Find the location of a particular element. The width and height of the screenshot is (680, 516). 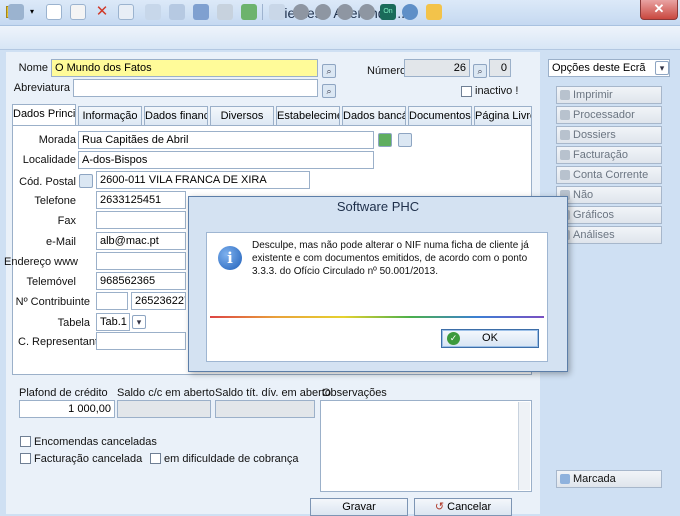

gravar-button: Gravar is located at coordinates (359, 507).